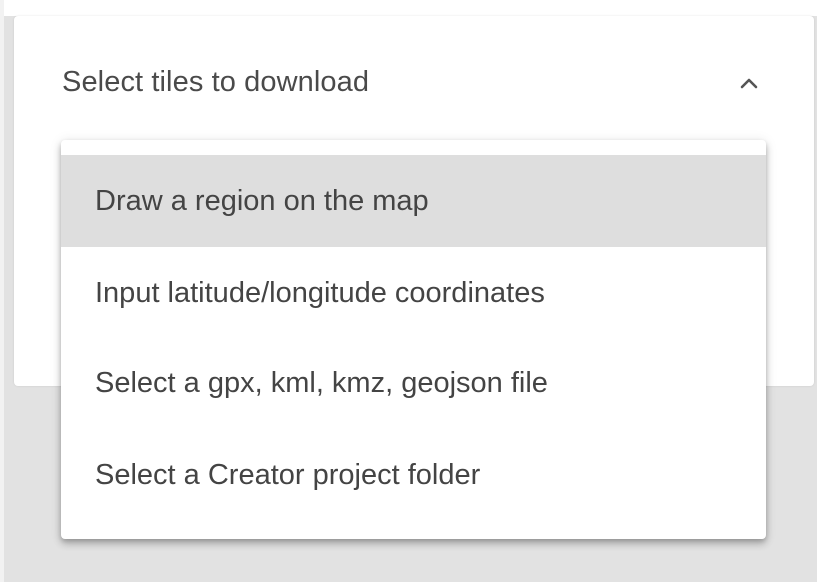  What do you see at coordinates (321, 382) in the screenshot?
I see `menu-item-label: Select a gpx, kml, kmz, geojson file` at bounding box center [321, 382].